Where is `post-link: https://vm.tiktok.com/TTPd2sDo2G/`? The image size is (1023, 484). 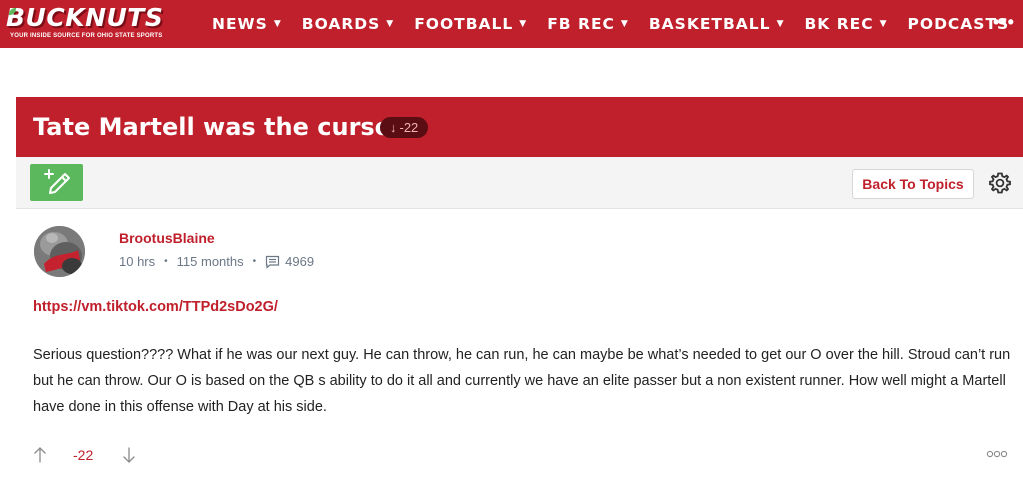 post-link: https://vm.tiktok.com/TTPd2sDo2G/ is located at coordinates (155, 307).